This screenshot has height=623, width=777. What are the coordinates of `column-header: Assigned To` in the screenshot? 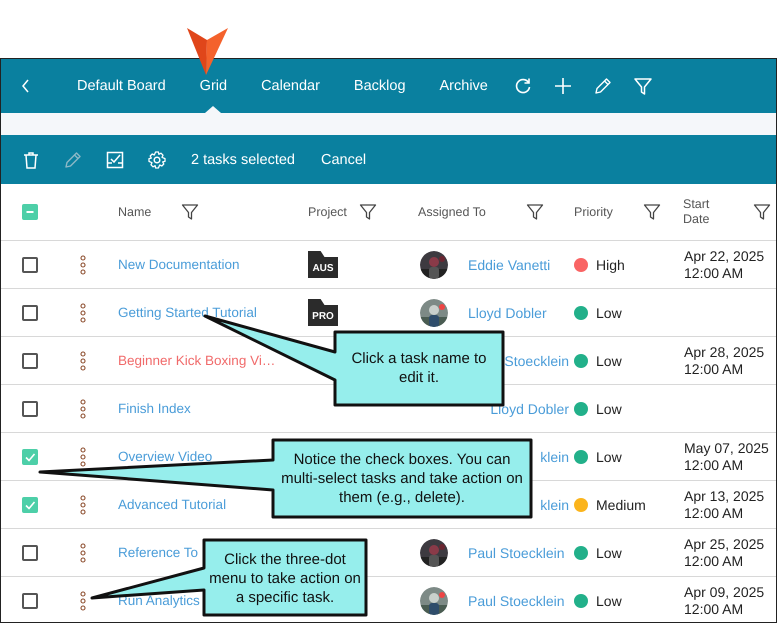 It's located at (452, 212).